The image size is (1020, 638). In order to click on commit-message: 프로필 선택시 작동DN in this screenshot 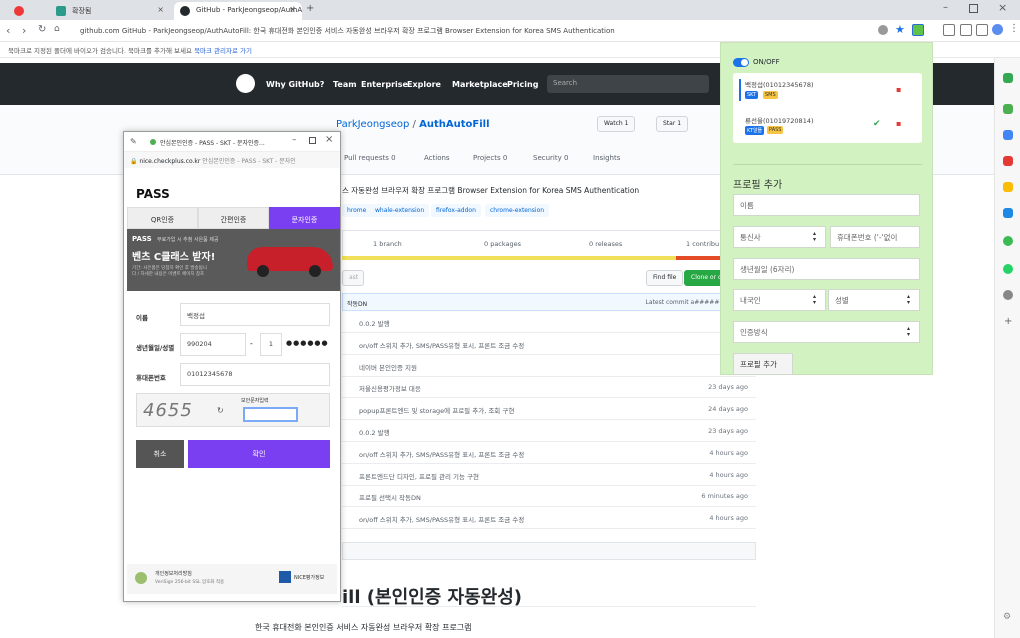, I will do `click(390, 497)`.